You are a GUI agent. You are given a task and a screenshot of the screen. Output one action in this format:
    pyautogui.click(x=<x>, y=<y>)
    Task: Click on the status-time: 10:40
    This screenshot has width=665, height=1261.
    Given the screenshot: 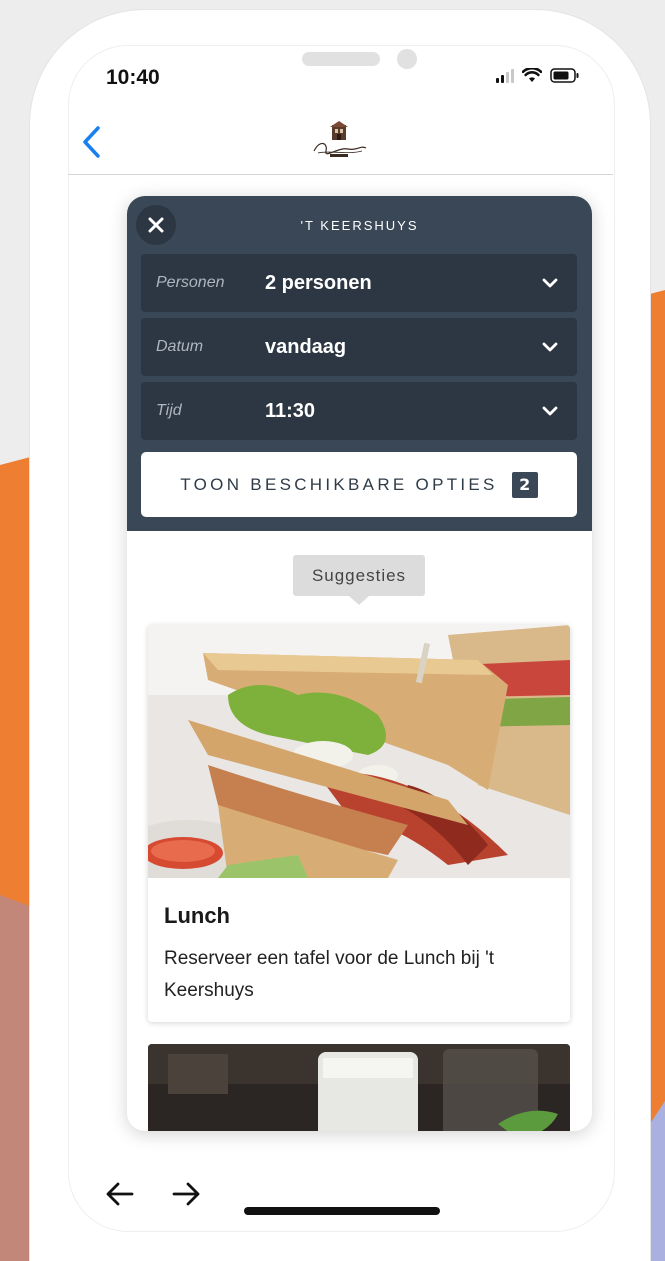 What is the action you would take?
    pyautogui.click(x=133, y=77)
    